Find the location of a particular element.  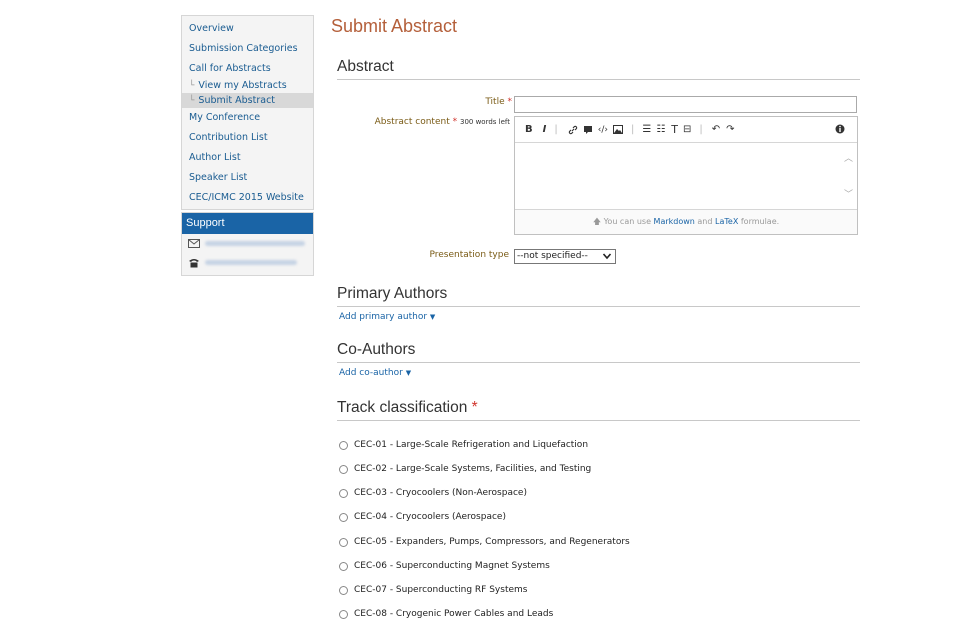

sidebar-item-view-my-abstracts: └ View my Abstracts is located at coordinates (247, 85).